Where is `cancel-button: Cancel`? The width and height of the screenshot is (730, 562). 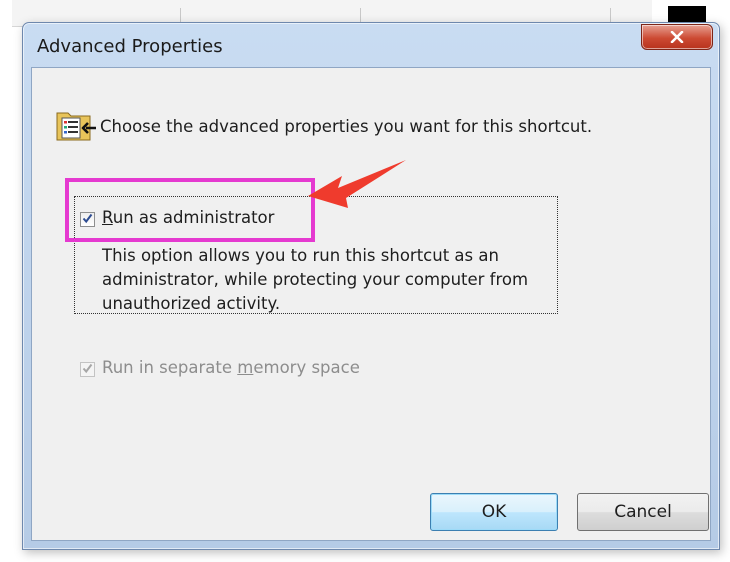 cancel-button: Cancel is located at coordinates (643, 512).